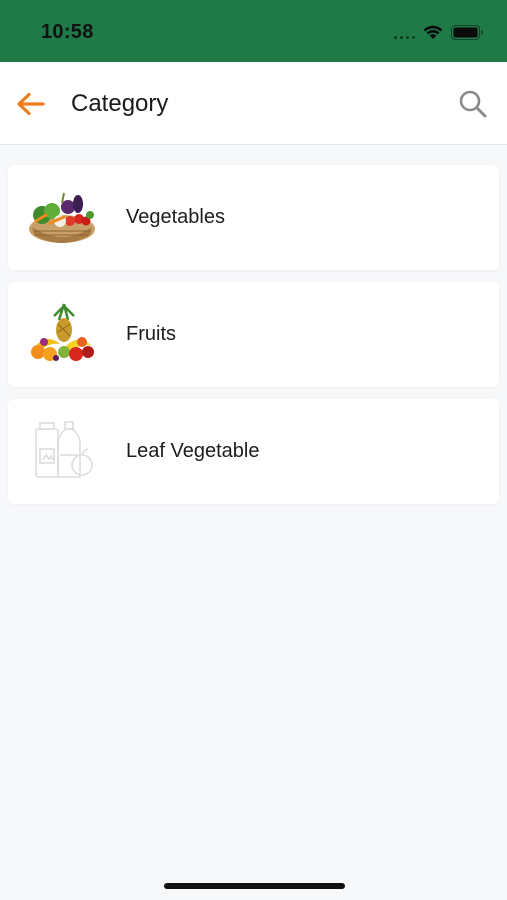 This screenshot has width=507, height=900. I want to click on signal-dots-icon, so click(405, 37).